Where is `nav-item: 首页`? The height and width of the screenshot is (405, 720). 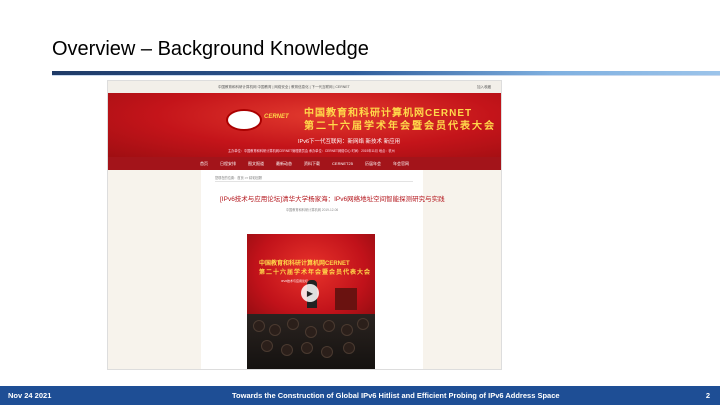 nav-item: 首页 is located at coordinates (204, 163).